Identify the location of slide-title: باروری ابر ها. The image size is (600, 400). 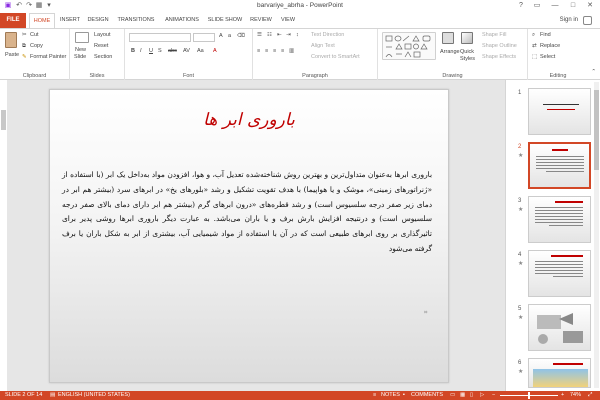
(249, 120).